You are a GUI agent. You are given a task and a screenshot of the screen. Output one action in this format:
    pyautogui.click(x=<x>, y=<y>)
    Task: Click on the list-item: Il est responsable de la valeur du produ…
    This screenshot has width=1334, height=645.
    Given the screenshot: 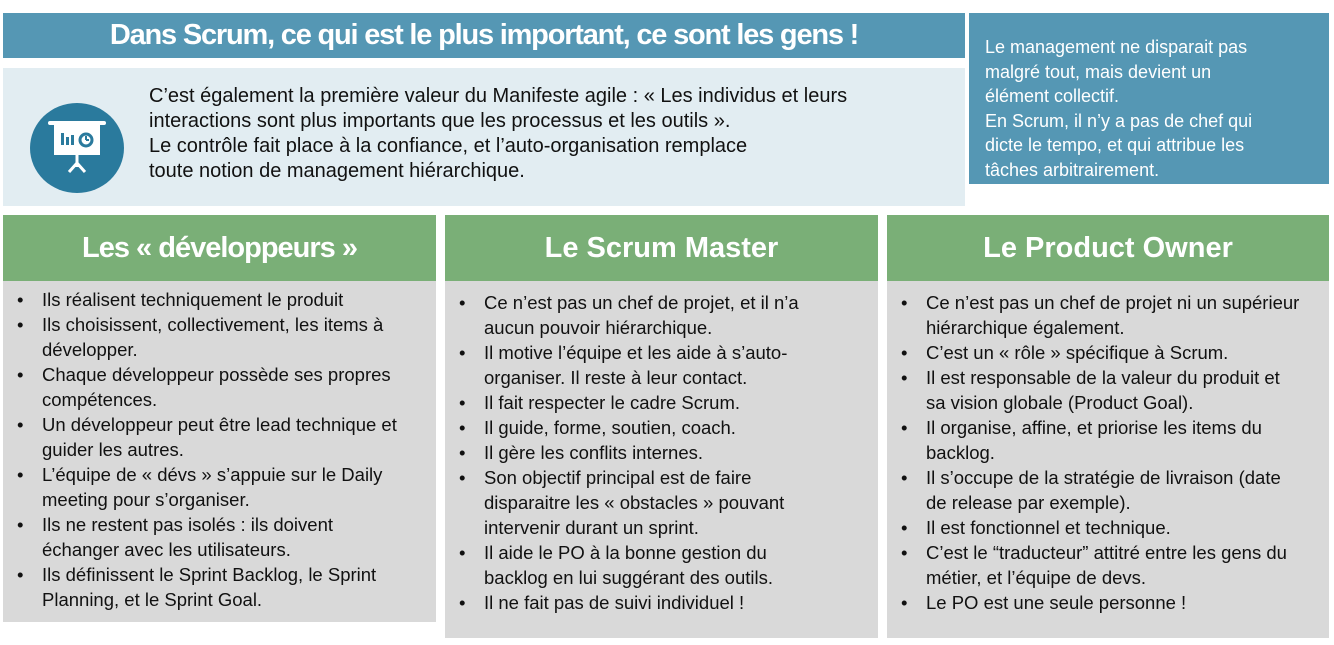 What is the action you would take?
    pyautogui.click(x=1101, y=390)
    